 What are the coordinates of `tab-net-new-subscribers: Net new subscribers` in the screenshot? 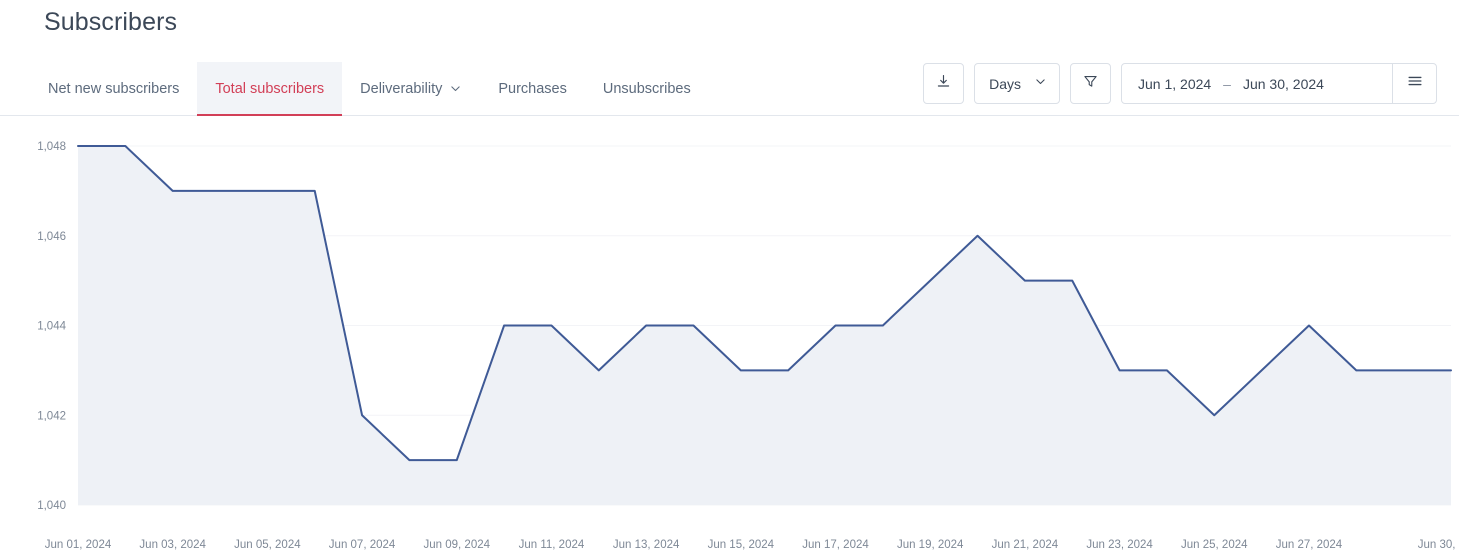 It's located at (113, 88).